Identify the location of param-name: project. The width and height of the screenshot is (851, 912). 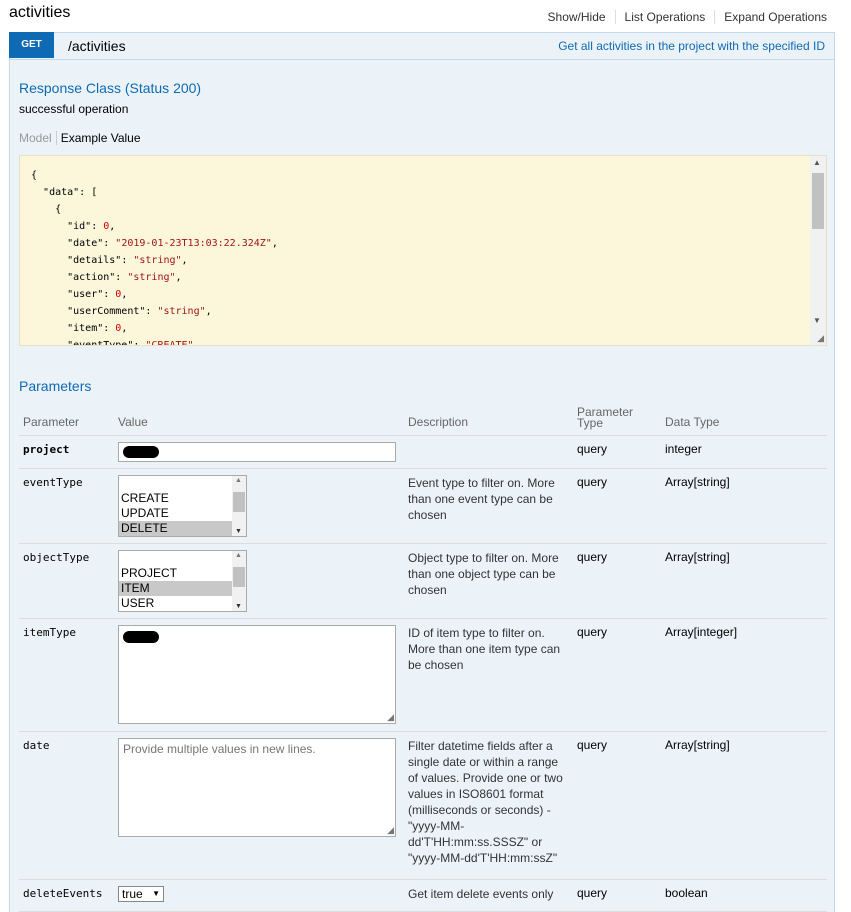
(46, 449).